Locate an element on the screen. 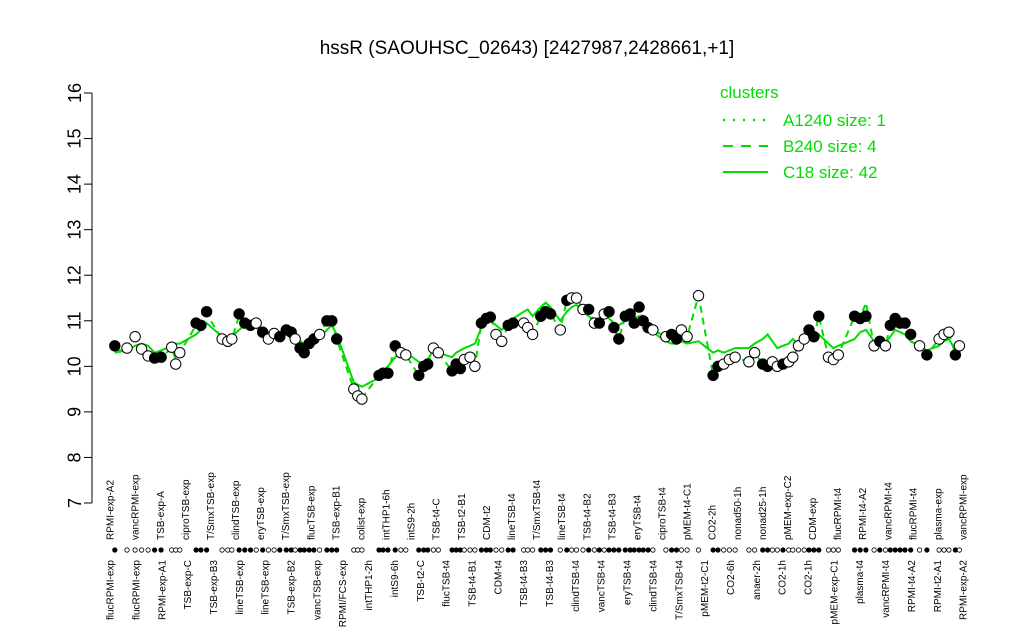 Image resolution: width=1024 pixels, height=640 pixels. y-tick-label: 9 is located at coordinates (75, 412).